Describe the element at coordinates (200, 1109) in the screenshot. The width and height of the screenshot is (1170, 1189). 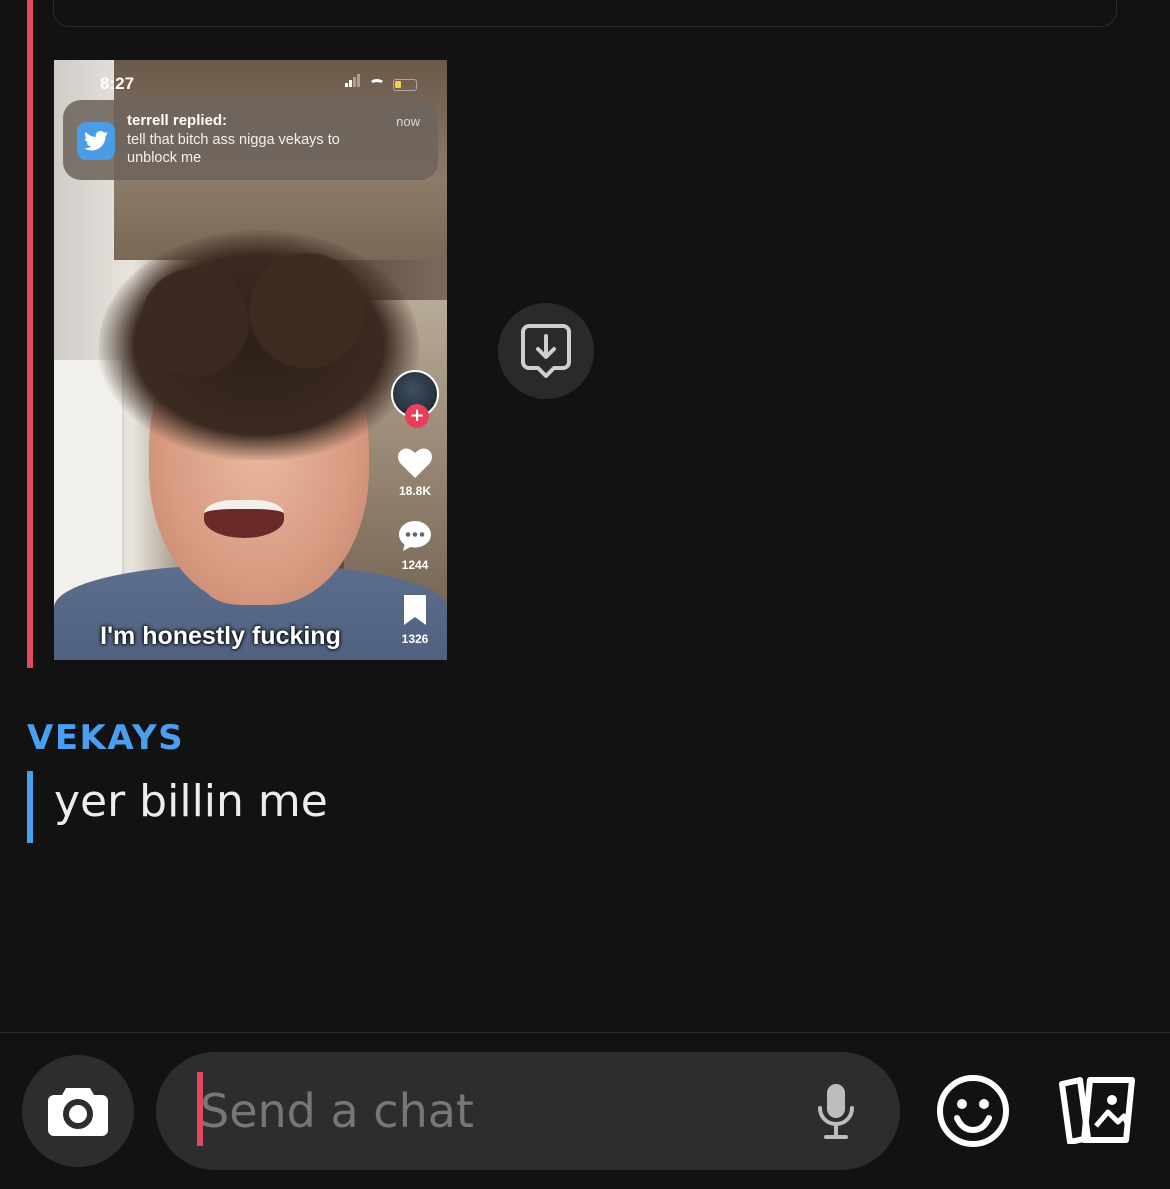
I see `text-cursor` at that location.